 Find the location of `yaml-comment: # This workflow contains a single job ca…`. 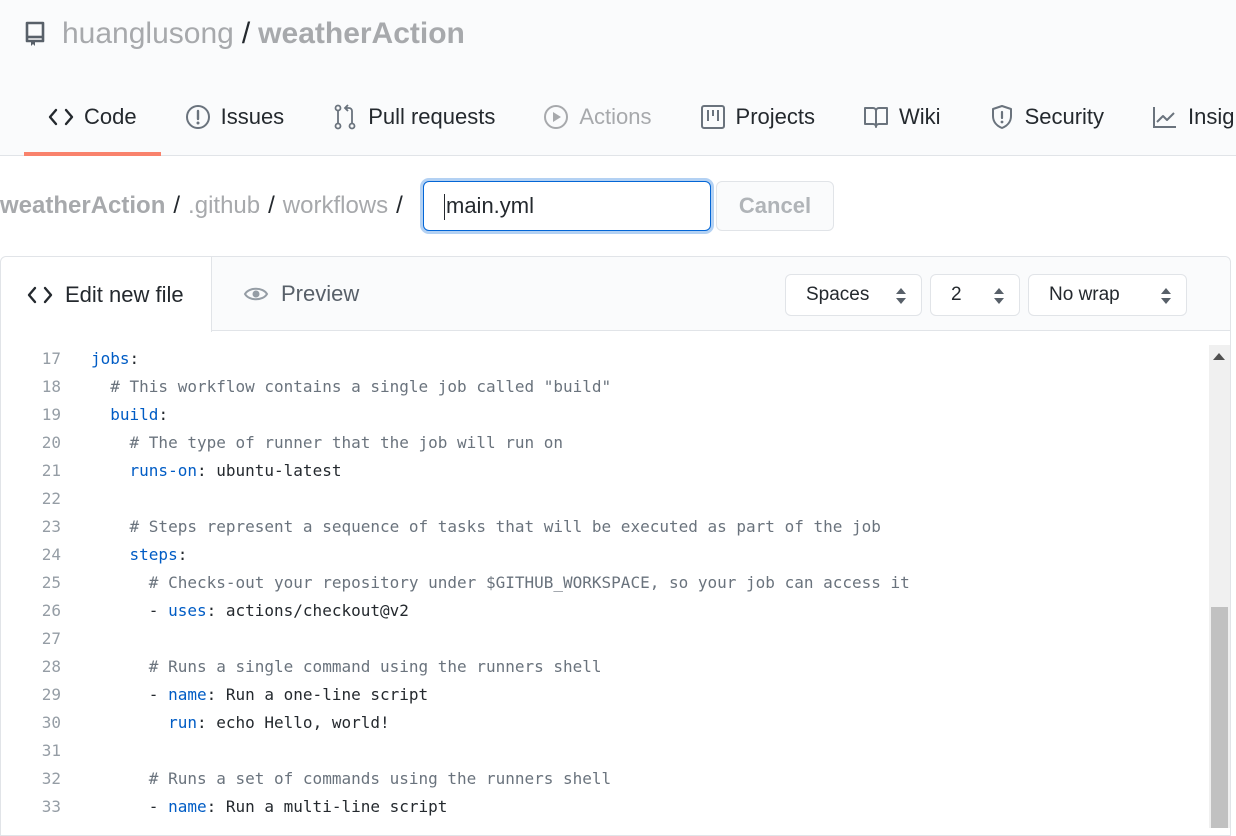

yaml-comment: # This workflow contains a single job ca… is located at coordinates (361, 386).